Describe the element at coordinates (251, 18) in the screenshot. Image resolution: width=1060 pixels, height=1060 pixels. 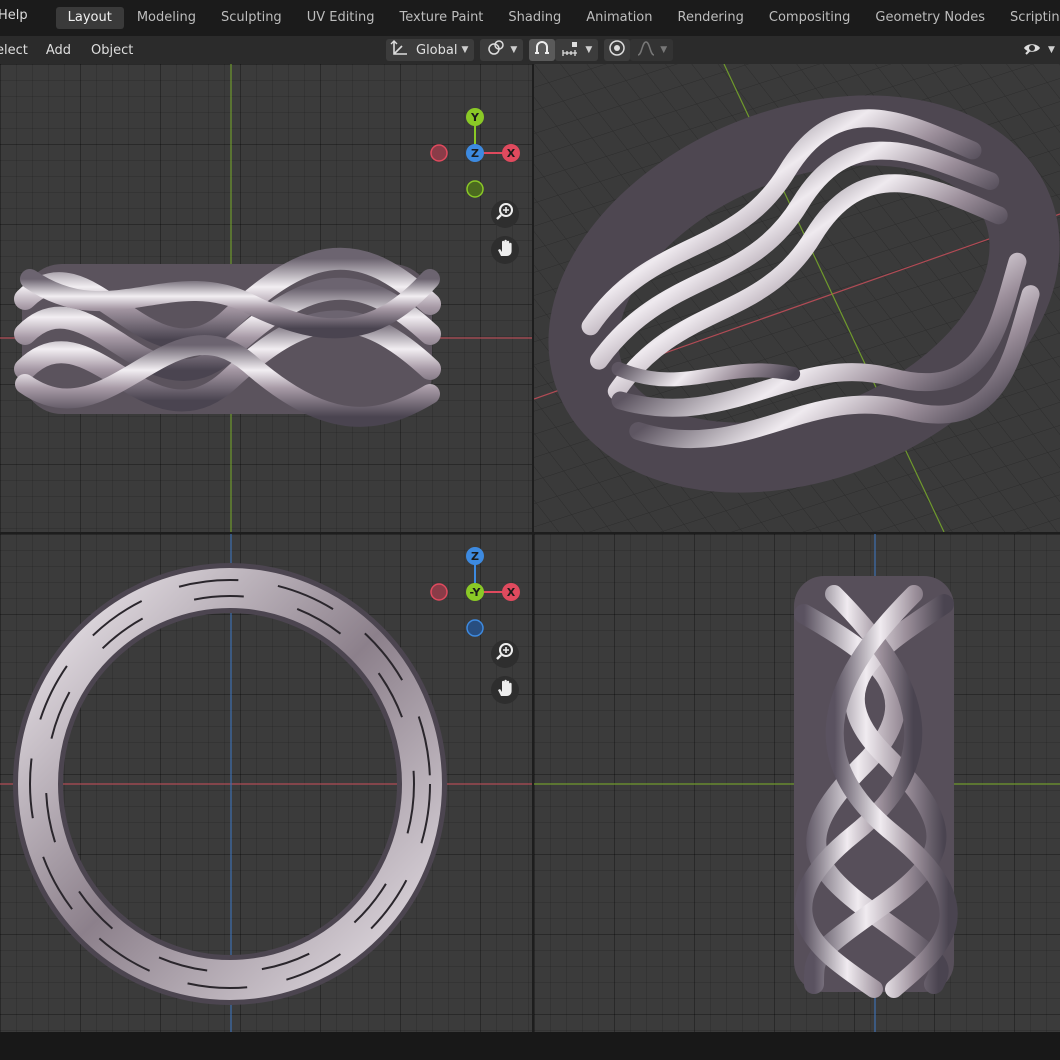
I see `tab-sculpting: Sculpting` at that location.